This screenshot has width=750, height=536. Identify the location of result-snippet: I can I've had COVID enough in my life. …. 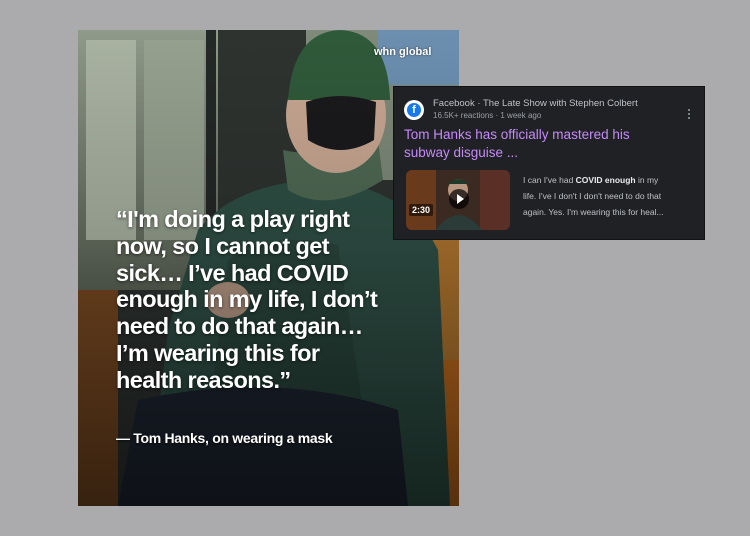
(611, 196).